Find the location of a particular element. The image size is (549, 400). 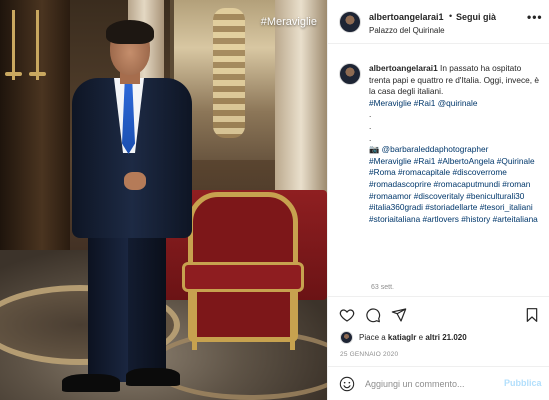

header-username: albertoangelarai1 is located at coordinates (406, 17).